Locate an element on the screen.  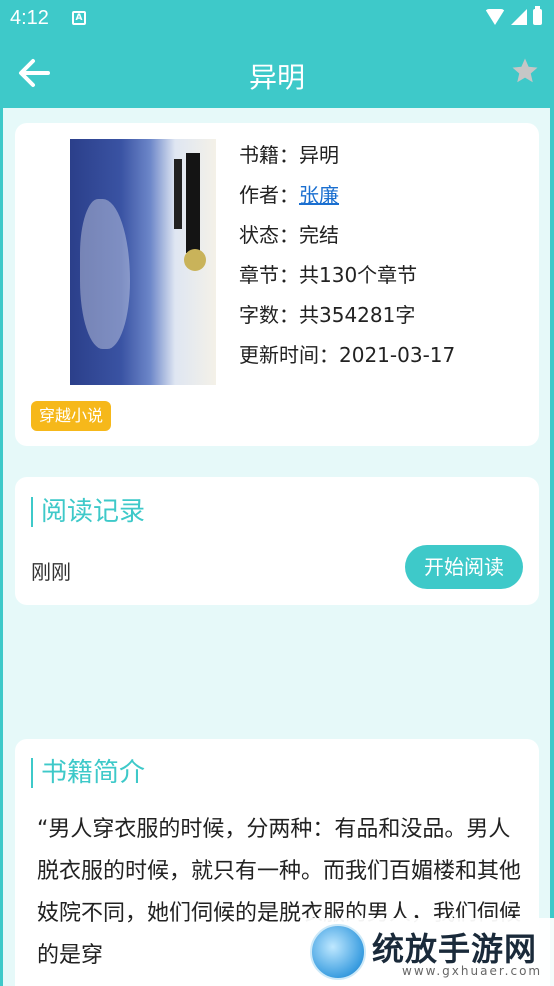
status-bar: 4:12 A is located at coordinates (277, 19).